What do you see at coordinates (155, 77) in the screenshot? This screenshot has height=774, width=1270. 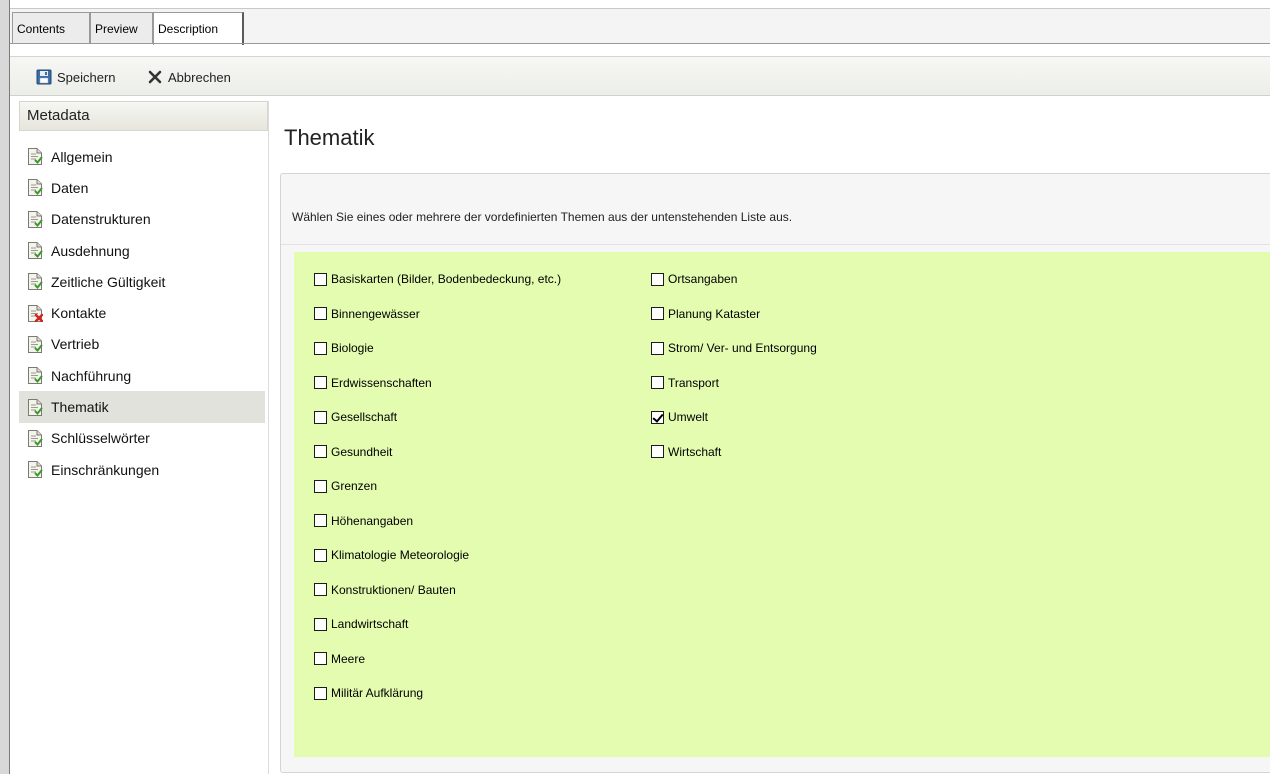 I see `close-icon` at bounding box center [155, 77].